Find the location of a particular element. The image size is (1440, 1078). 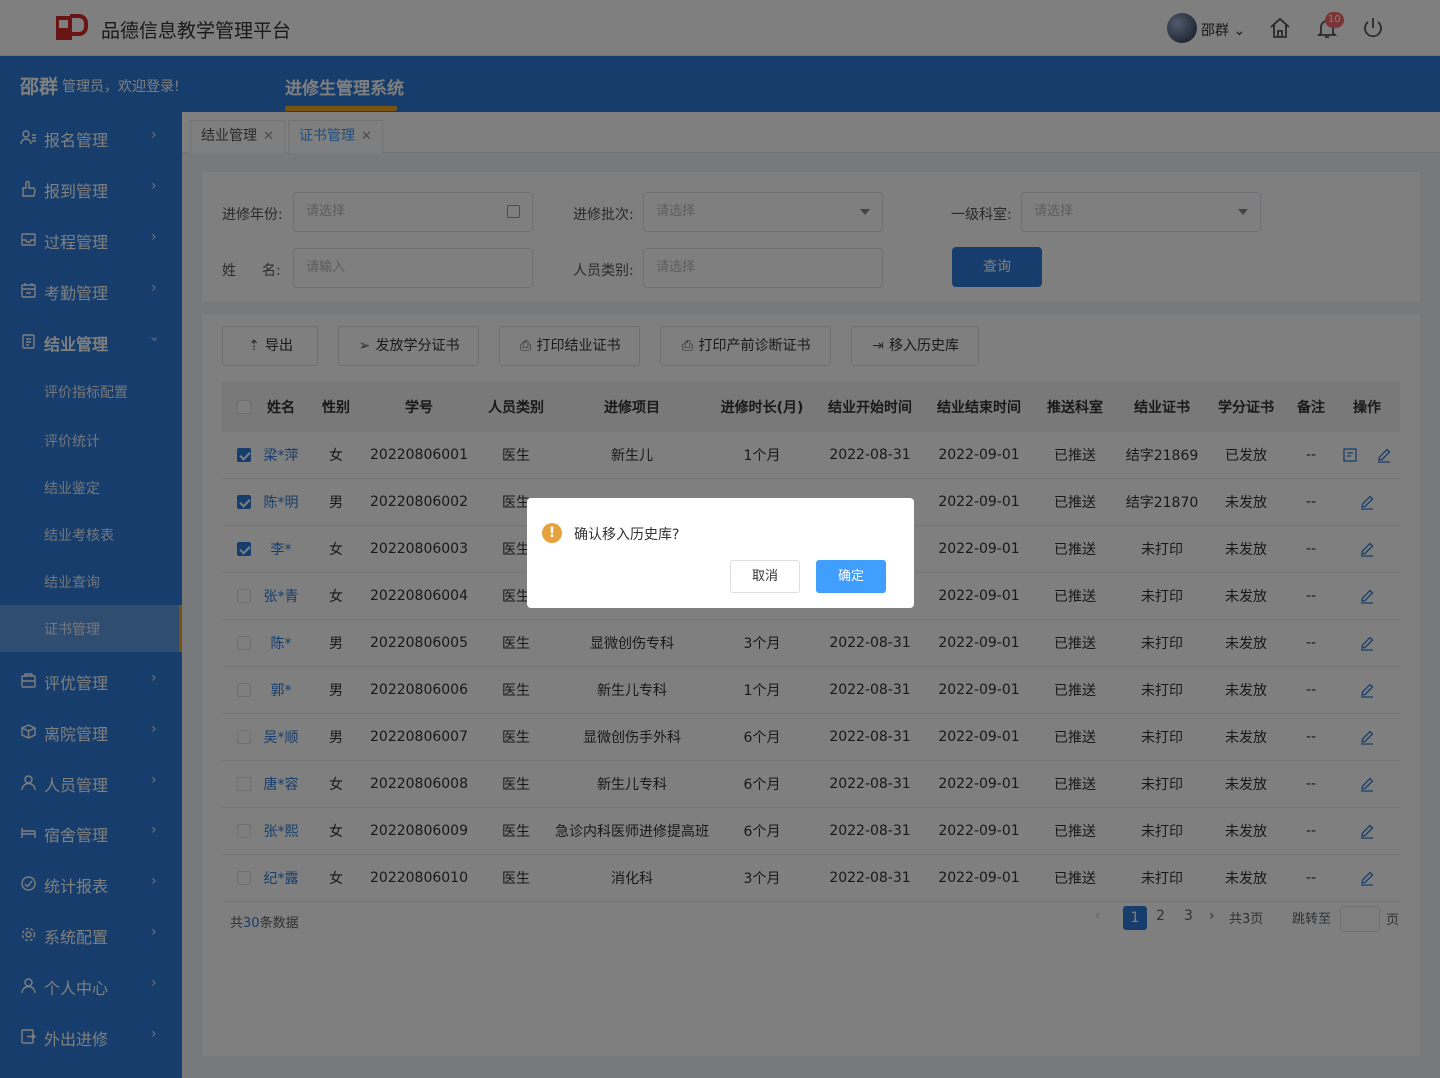

confirm-dialog: ! 确认移入历史库? 取消 确定 is located at coordinates (720, 553).